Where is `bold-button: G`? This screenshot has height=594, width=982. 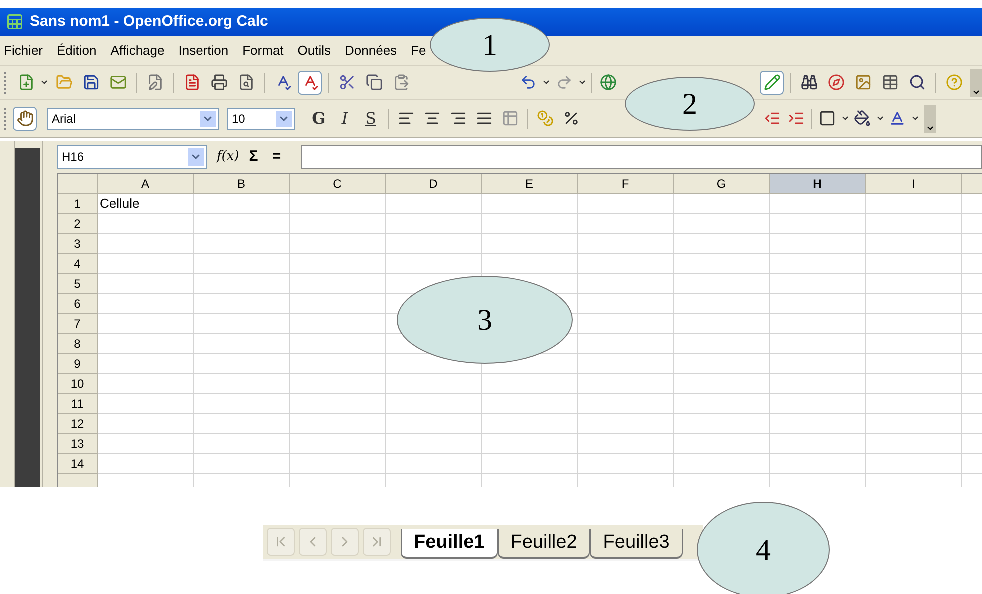
bold-button: G is located at coordinates (319, 118).